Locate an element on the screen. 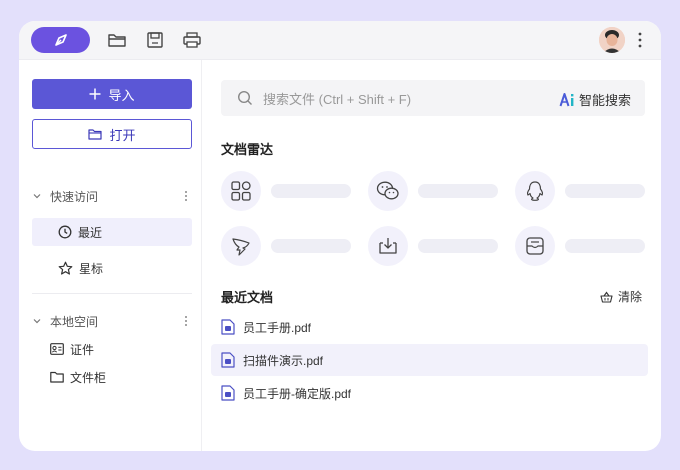 The height and width of the screenshot is (470, 680). apps-grid-icon is located at coordinates (241, 191).